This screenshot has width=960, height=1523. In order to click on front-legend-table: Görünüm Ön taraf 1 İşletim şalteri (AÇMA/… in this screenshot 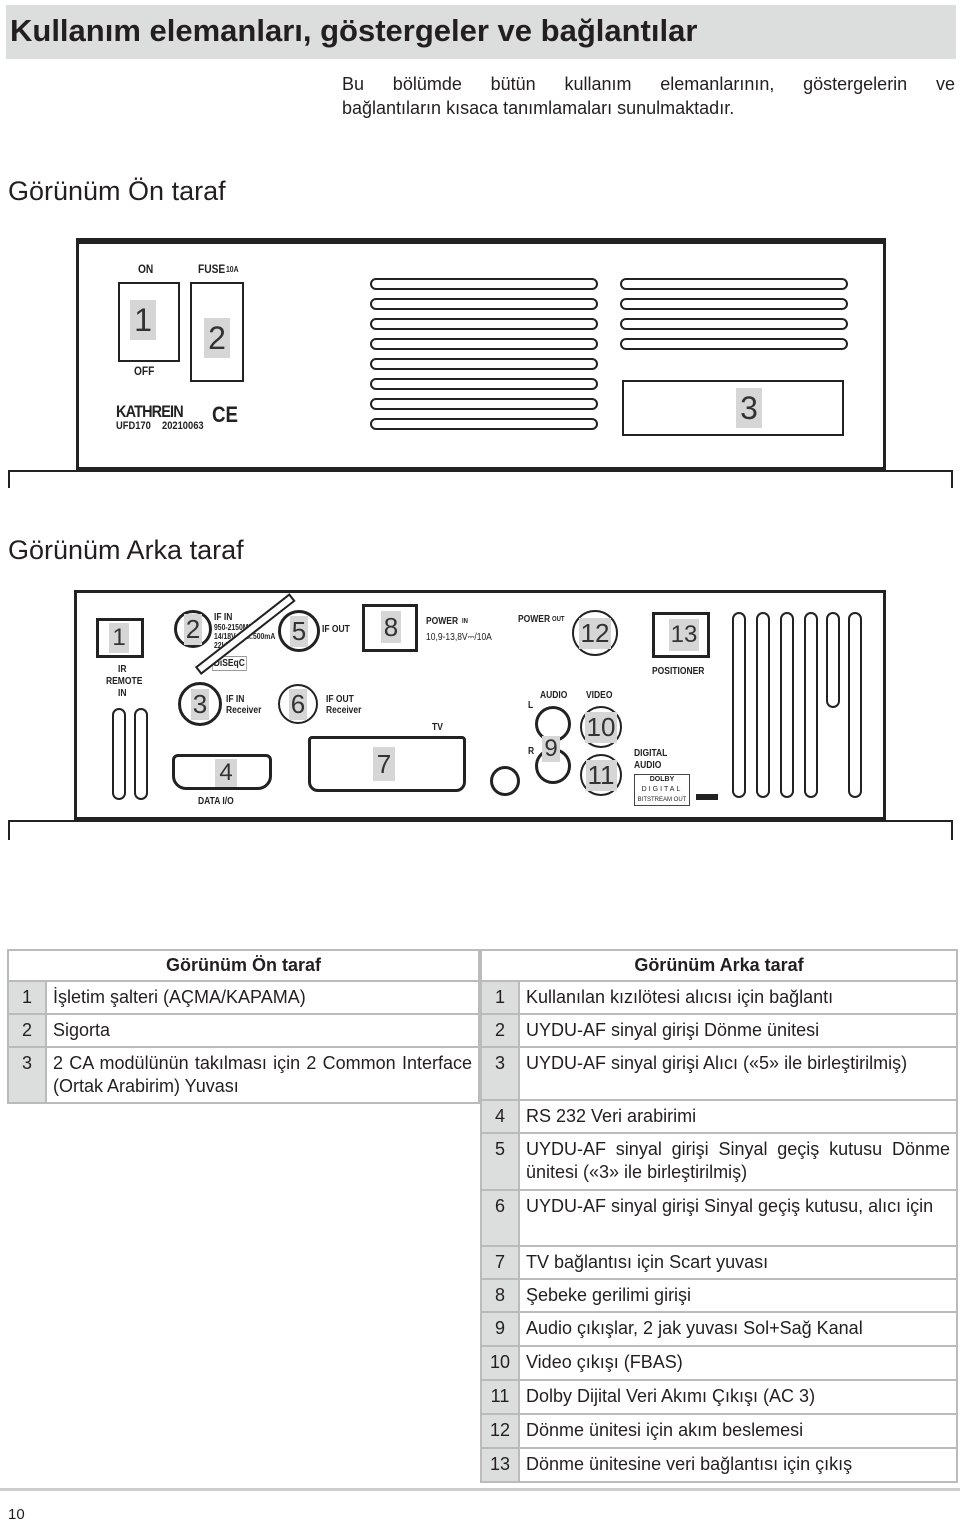, I will do `click(243, 1026)`.